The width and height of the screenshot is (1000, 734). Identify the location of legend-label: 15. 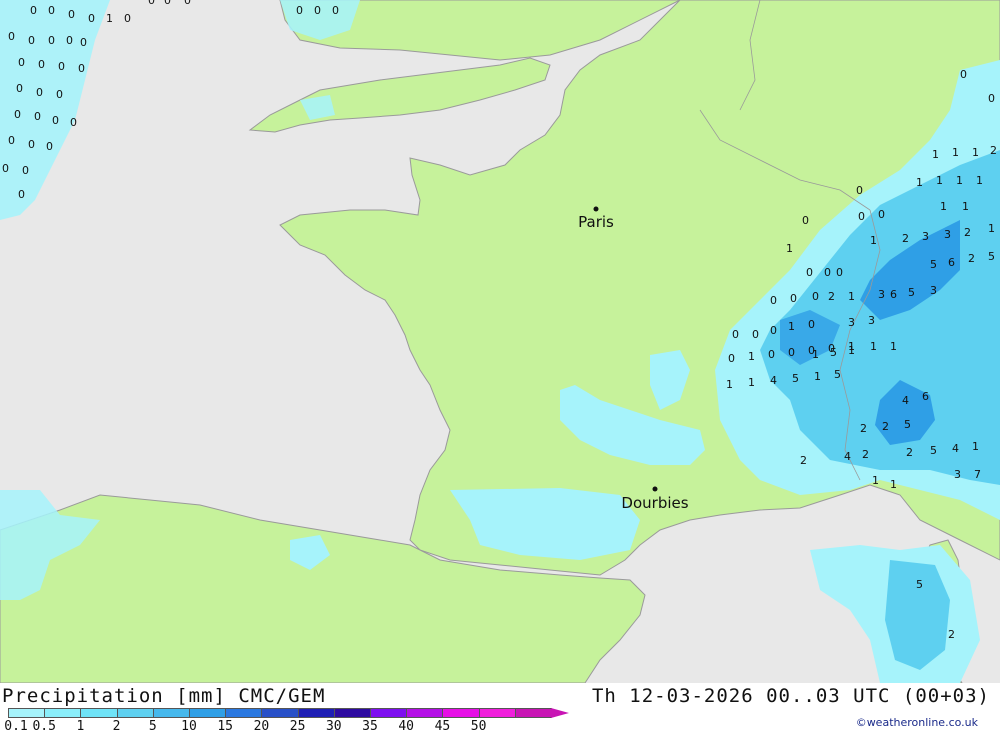
(225, 726).